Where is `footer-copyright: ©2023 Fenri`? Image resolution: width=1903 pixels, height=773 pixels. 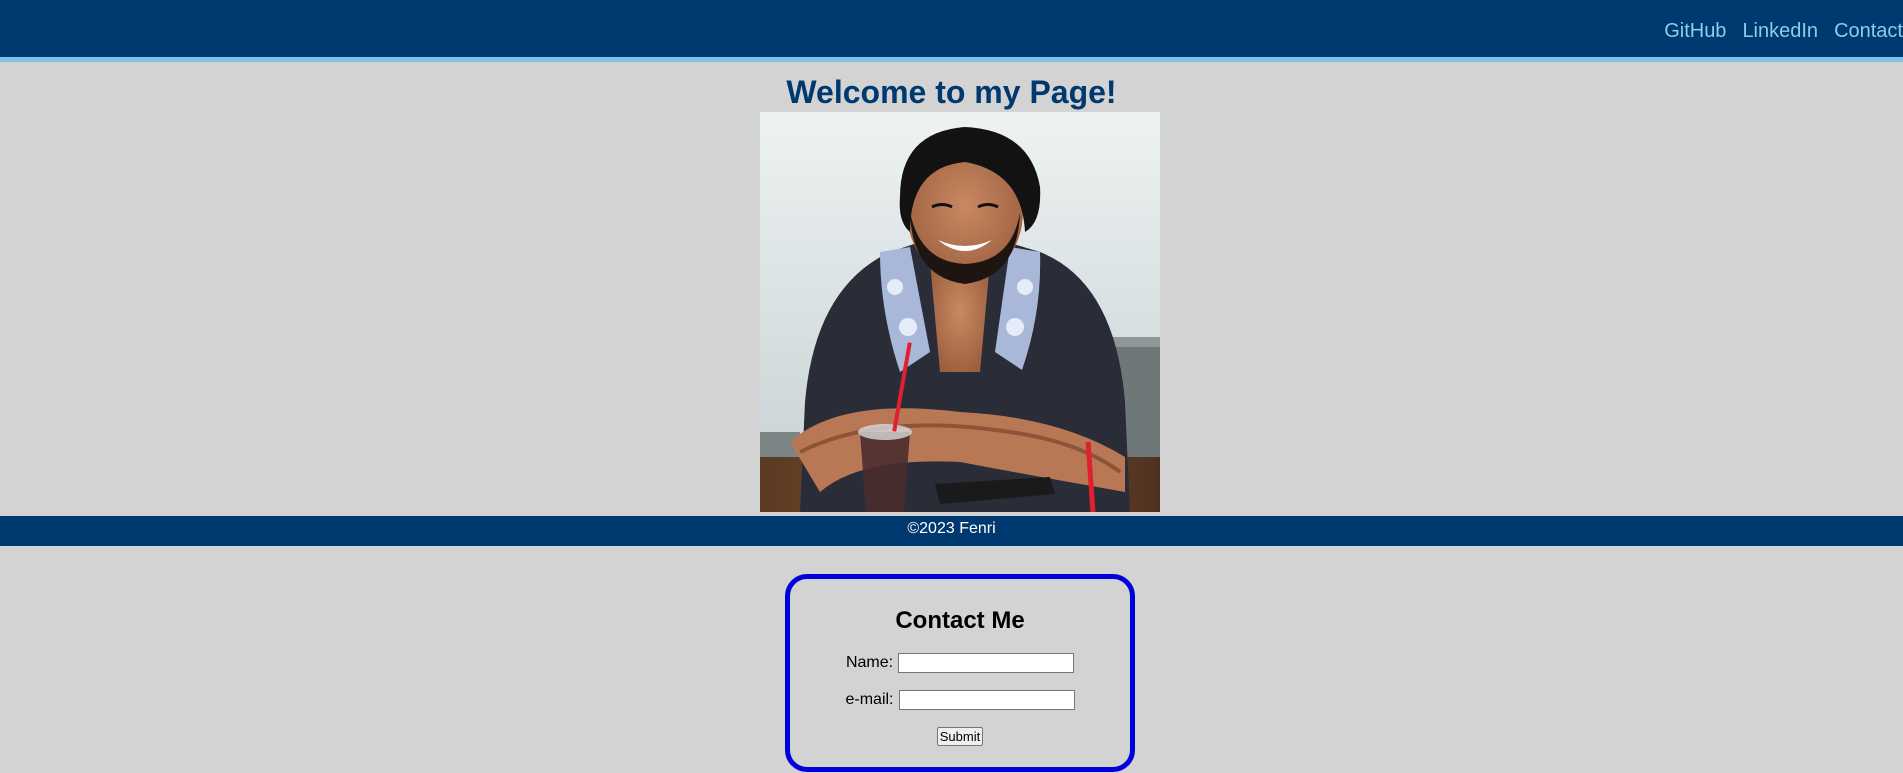
footer-copyright: ©2023 Fenri is located at coordinates (951, 528).